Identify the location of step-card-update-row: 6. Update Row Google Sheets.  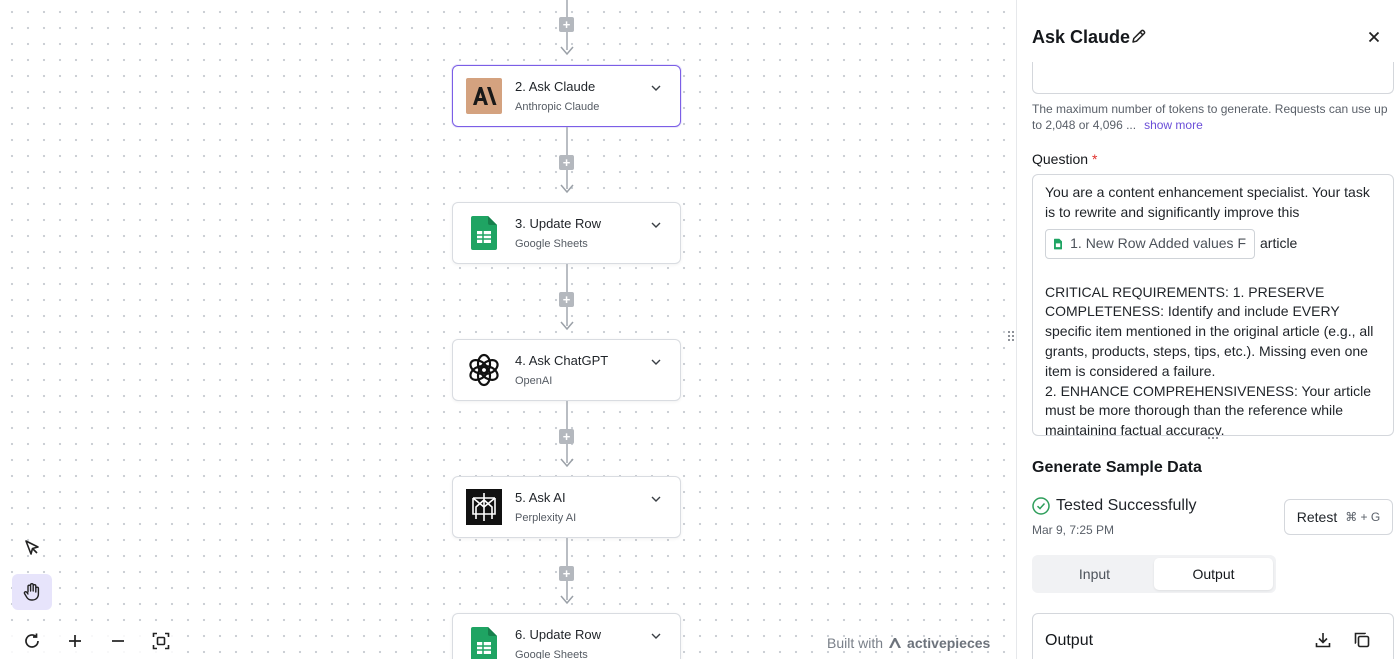
(566, 636).